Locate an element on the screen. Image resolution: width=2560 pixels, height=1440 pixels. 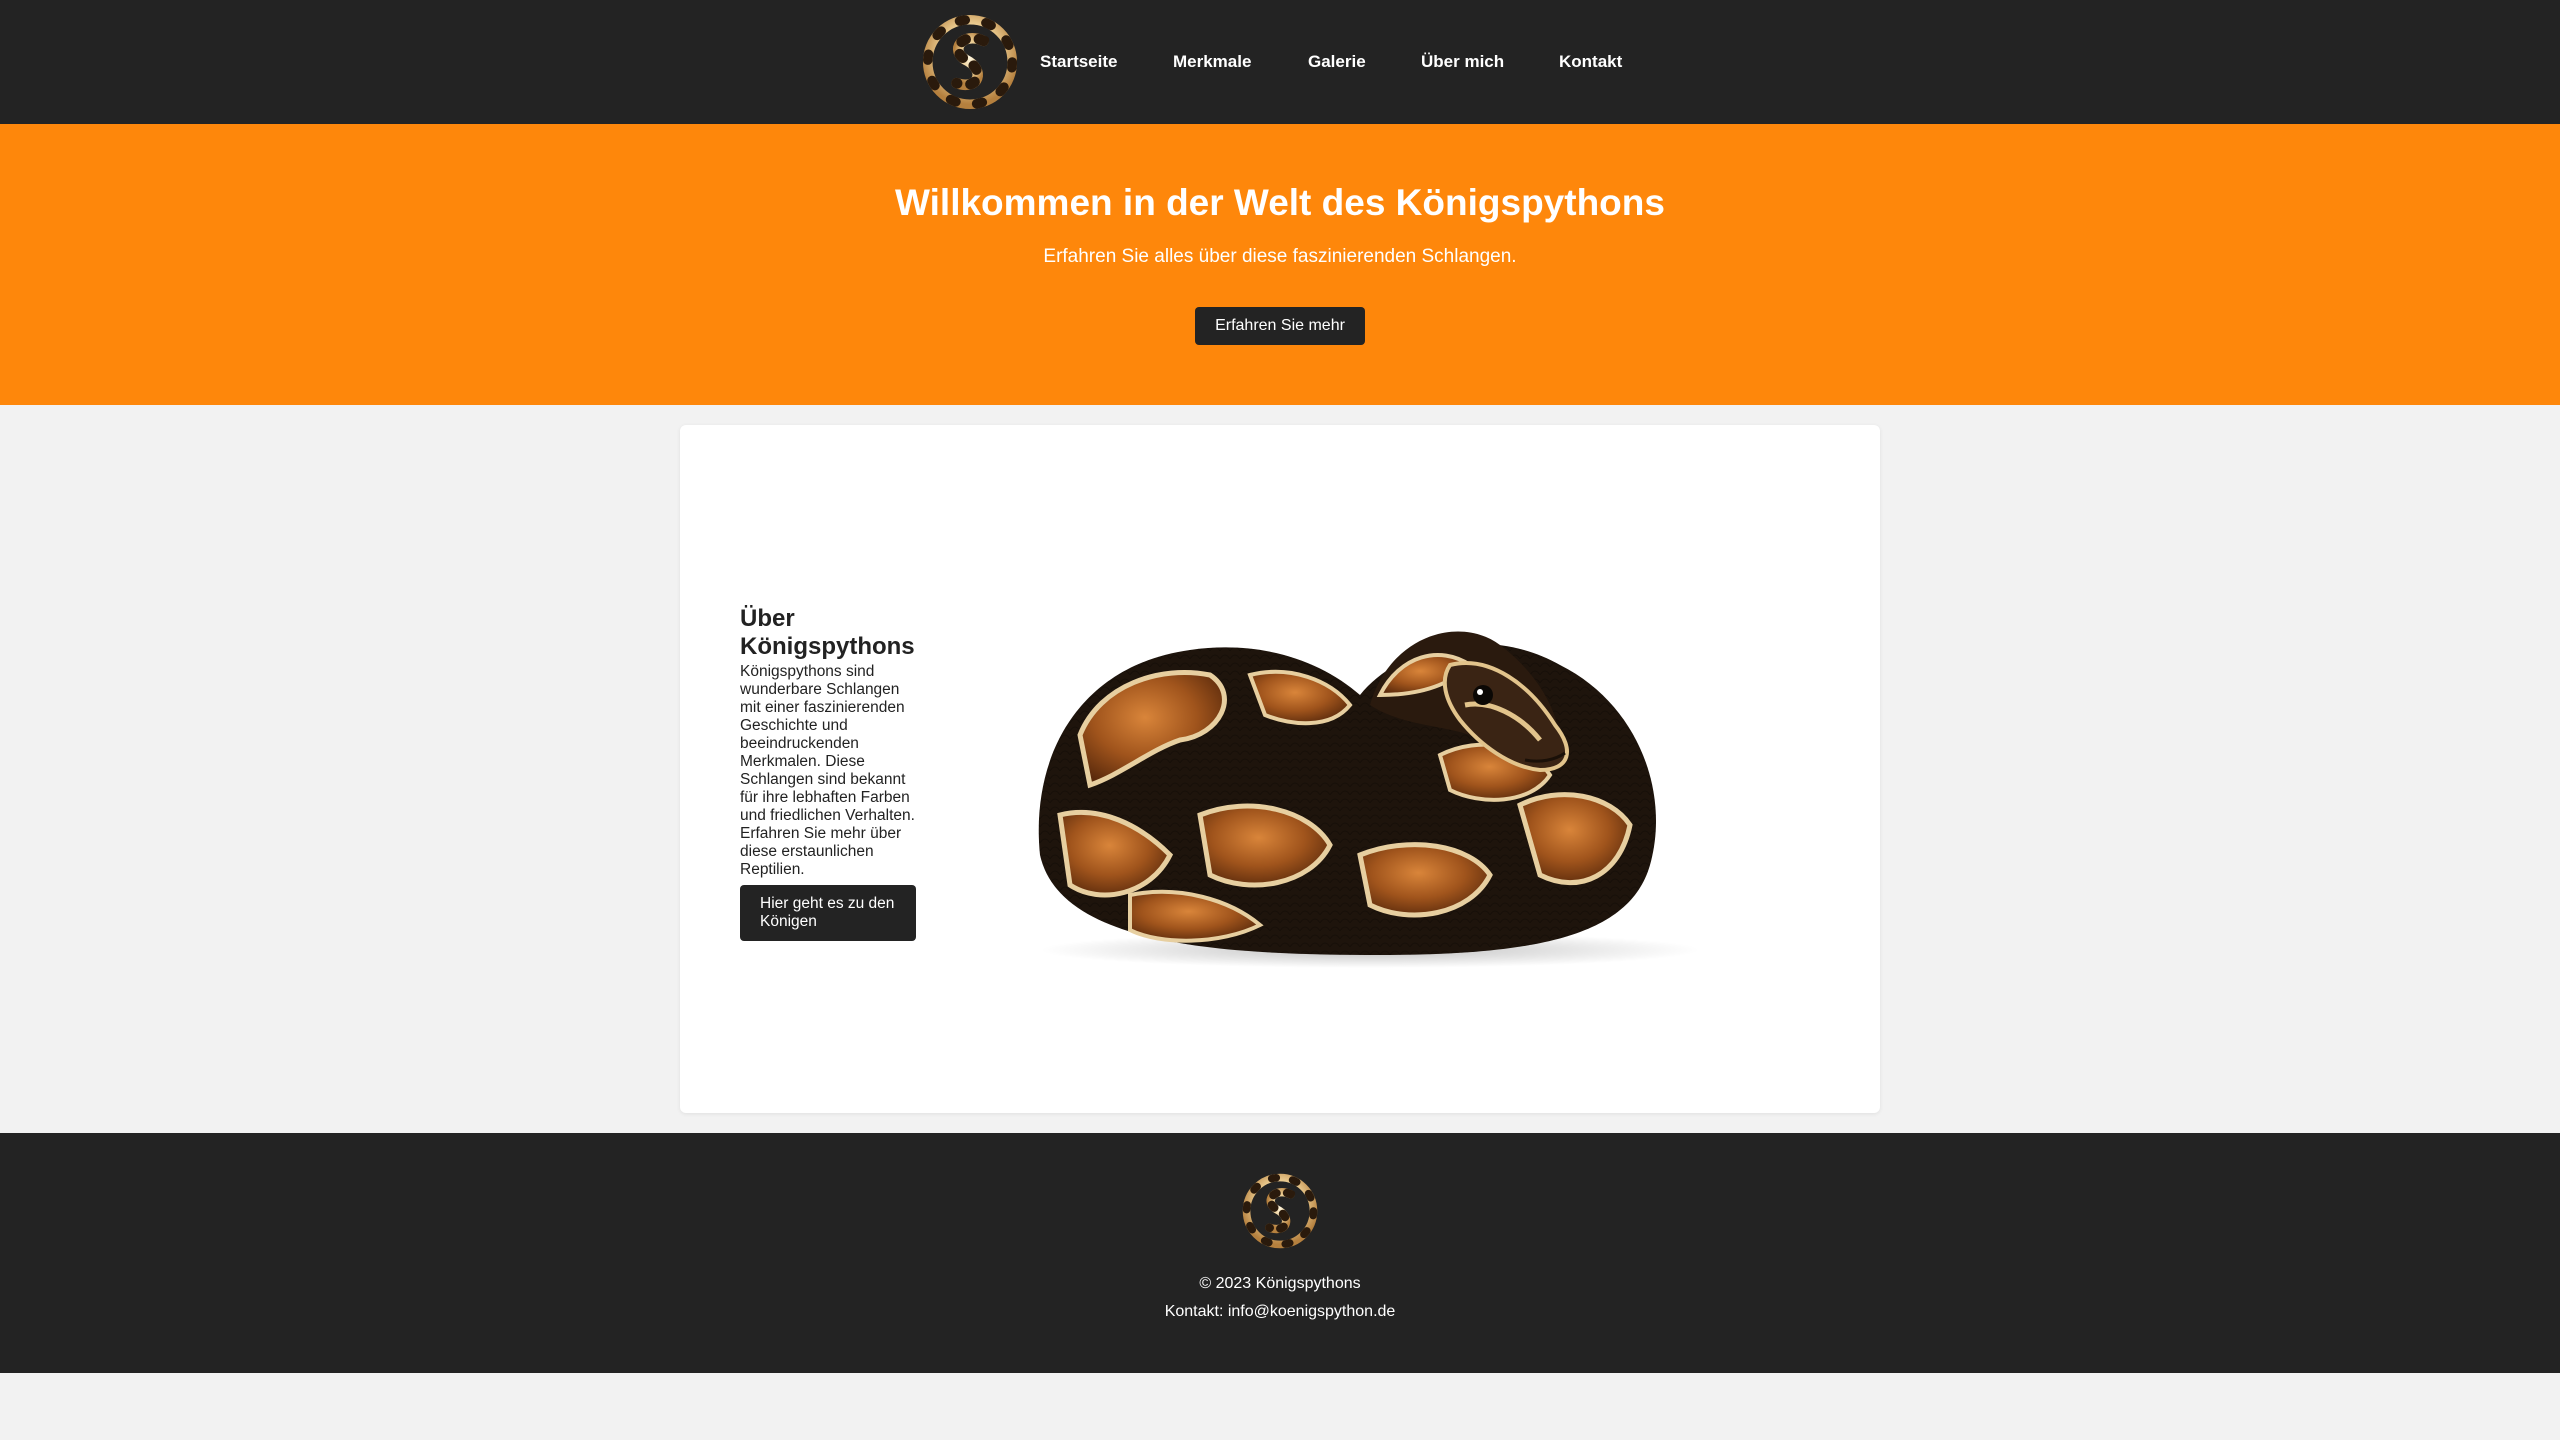
learn-more-button: Erfahren Sie mehr is located at coordinates (1280, 326).